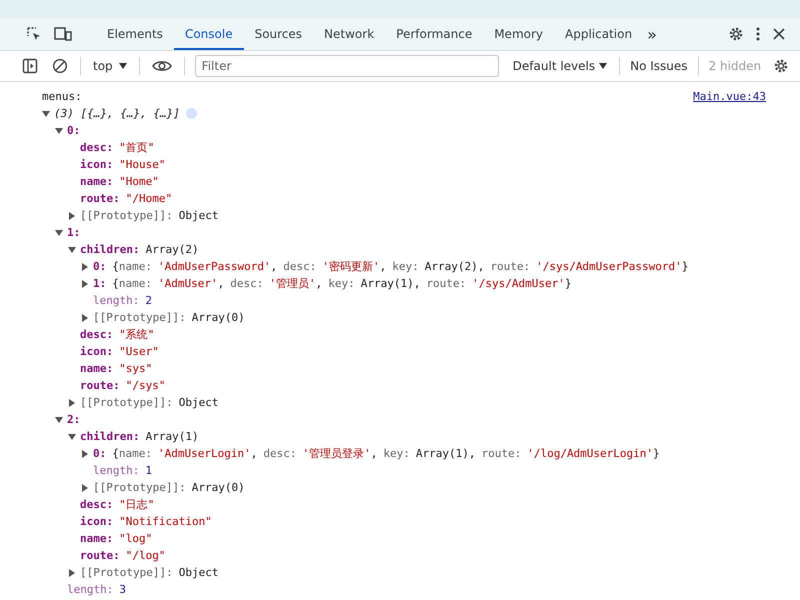 The image size is (800, 600). Describe the element at coordinates (96, 590) in the screenshot. I see `property-entry: length: 3` at that location.